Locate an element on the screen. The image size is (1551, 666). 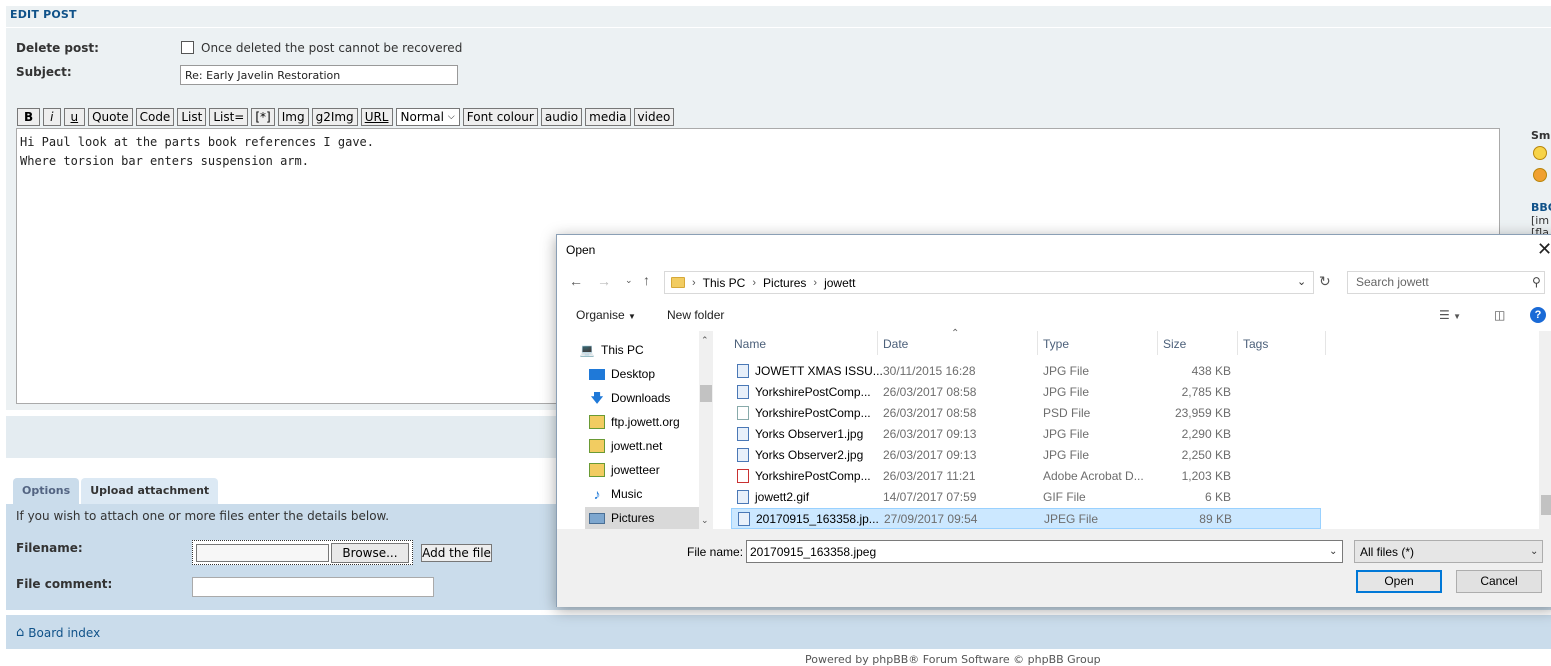
file-path-field is located at coordinates (262, 553).